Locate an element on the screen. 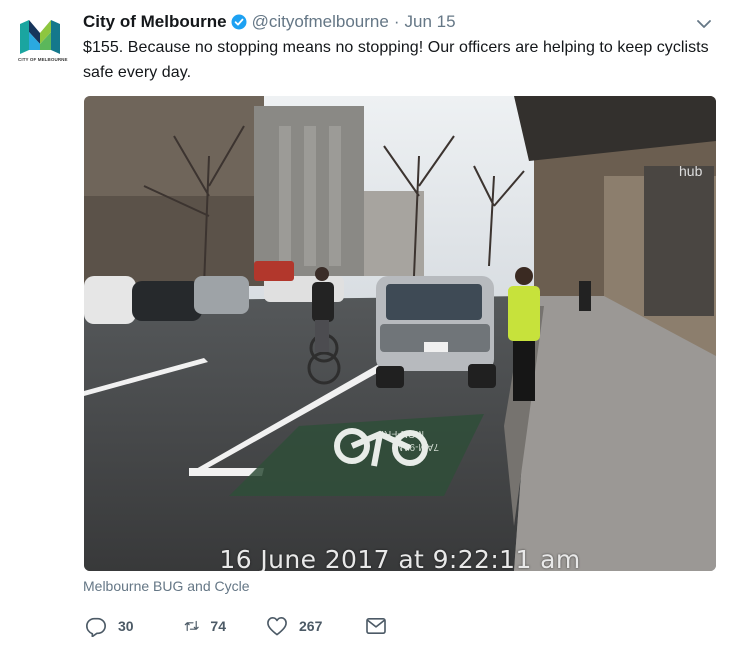 Image resolution: width=730 pixels, height=647 pixels. avatar-label: CITY OF MELBOURNE is located at coordinates (43, 59).